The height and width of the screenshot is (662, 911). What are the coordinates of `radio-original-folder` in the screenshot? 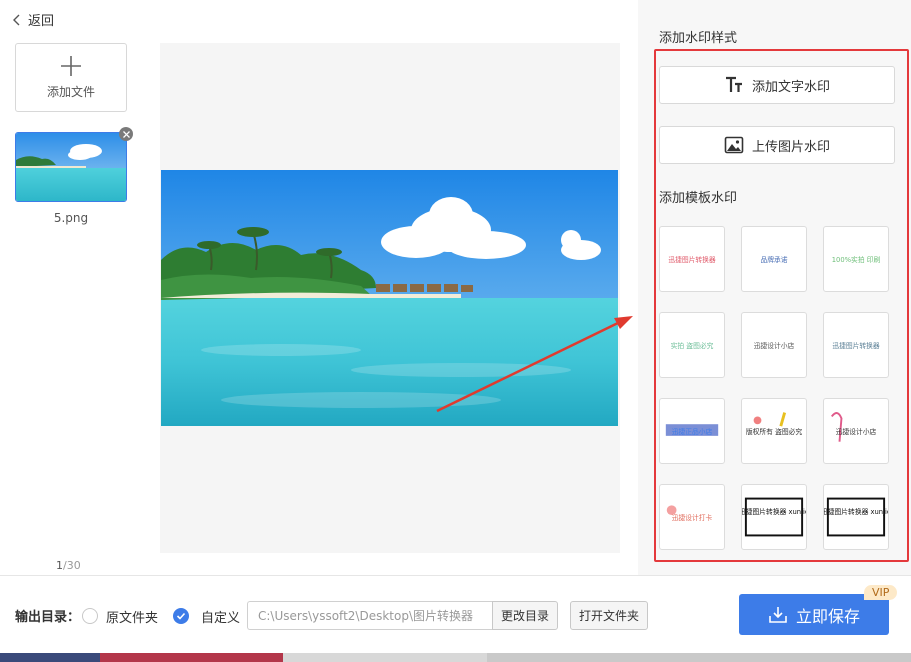 It's located at (90, 616).